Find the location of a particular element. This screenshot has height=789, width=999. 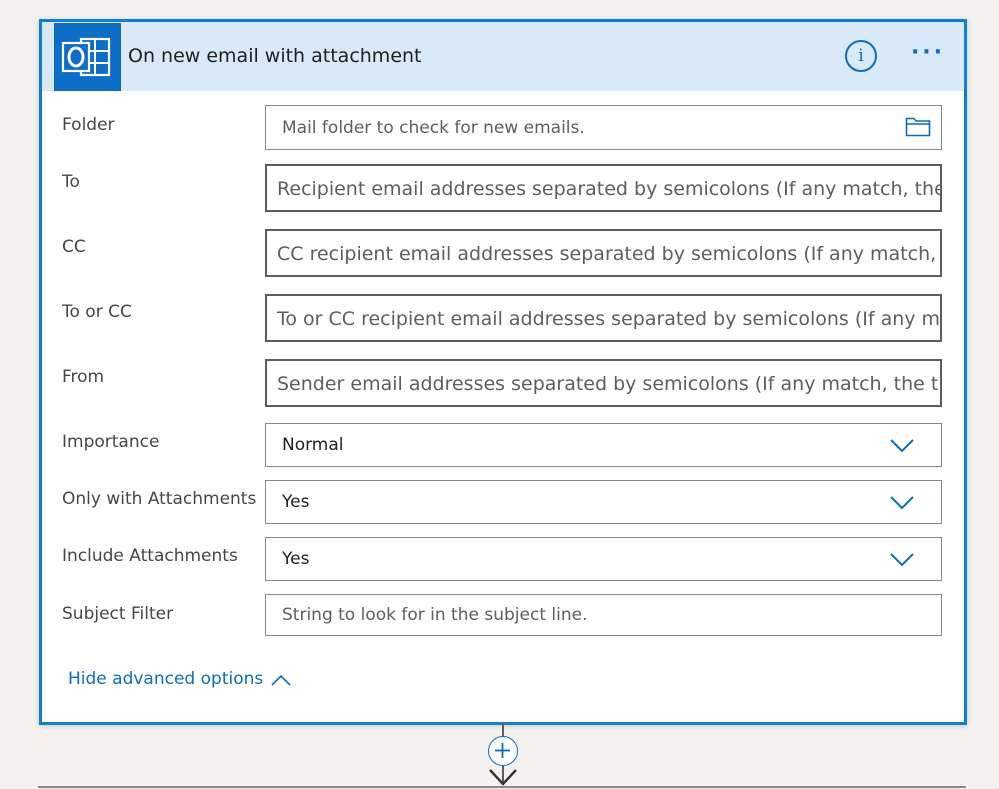

importance-value: Normal is located at coordinates (313, 445).